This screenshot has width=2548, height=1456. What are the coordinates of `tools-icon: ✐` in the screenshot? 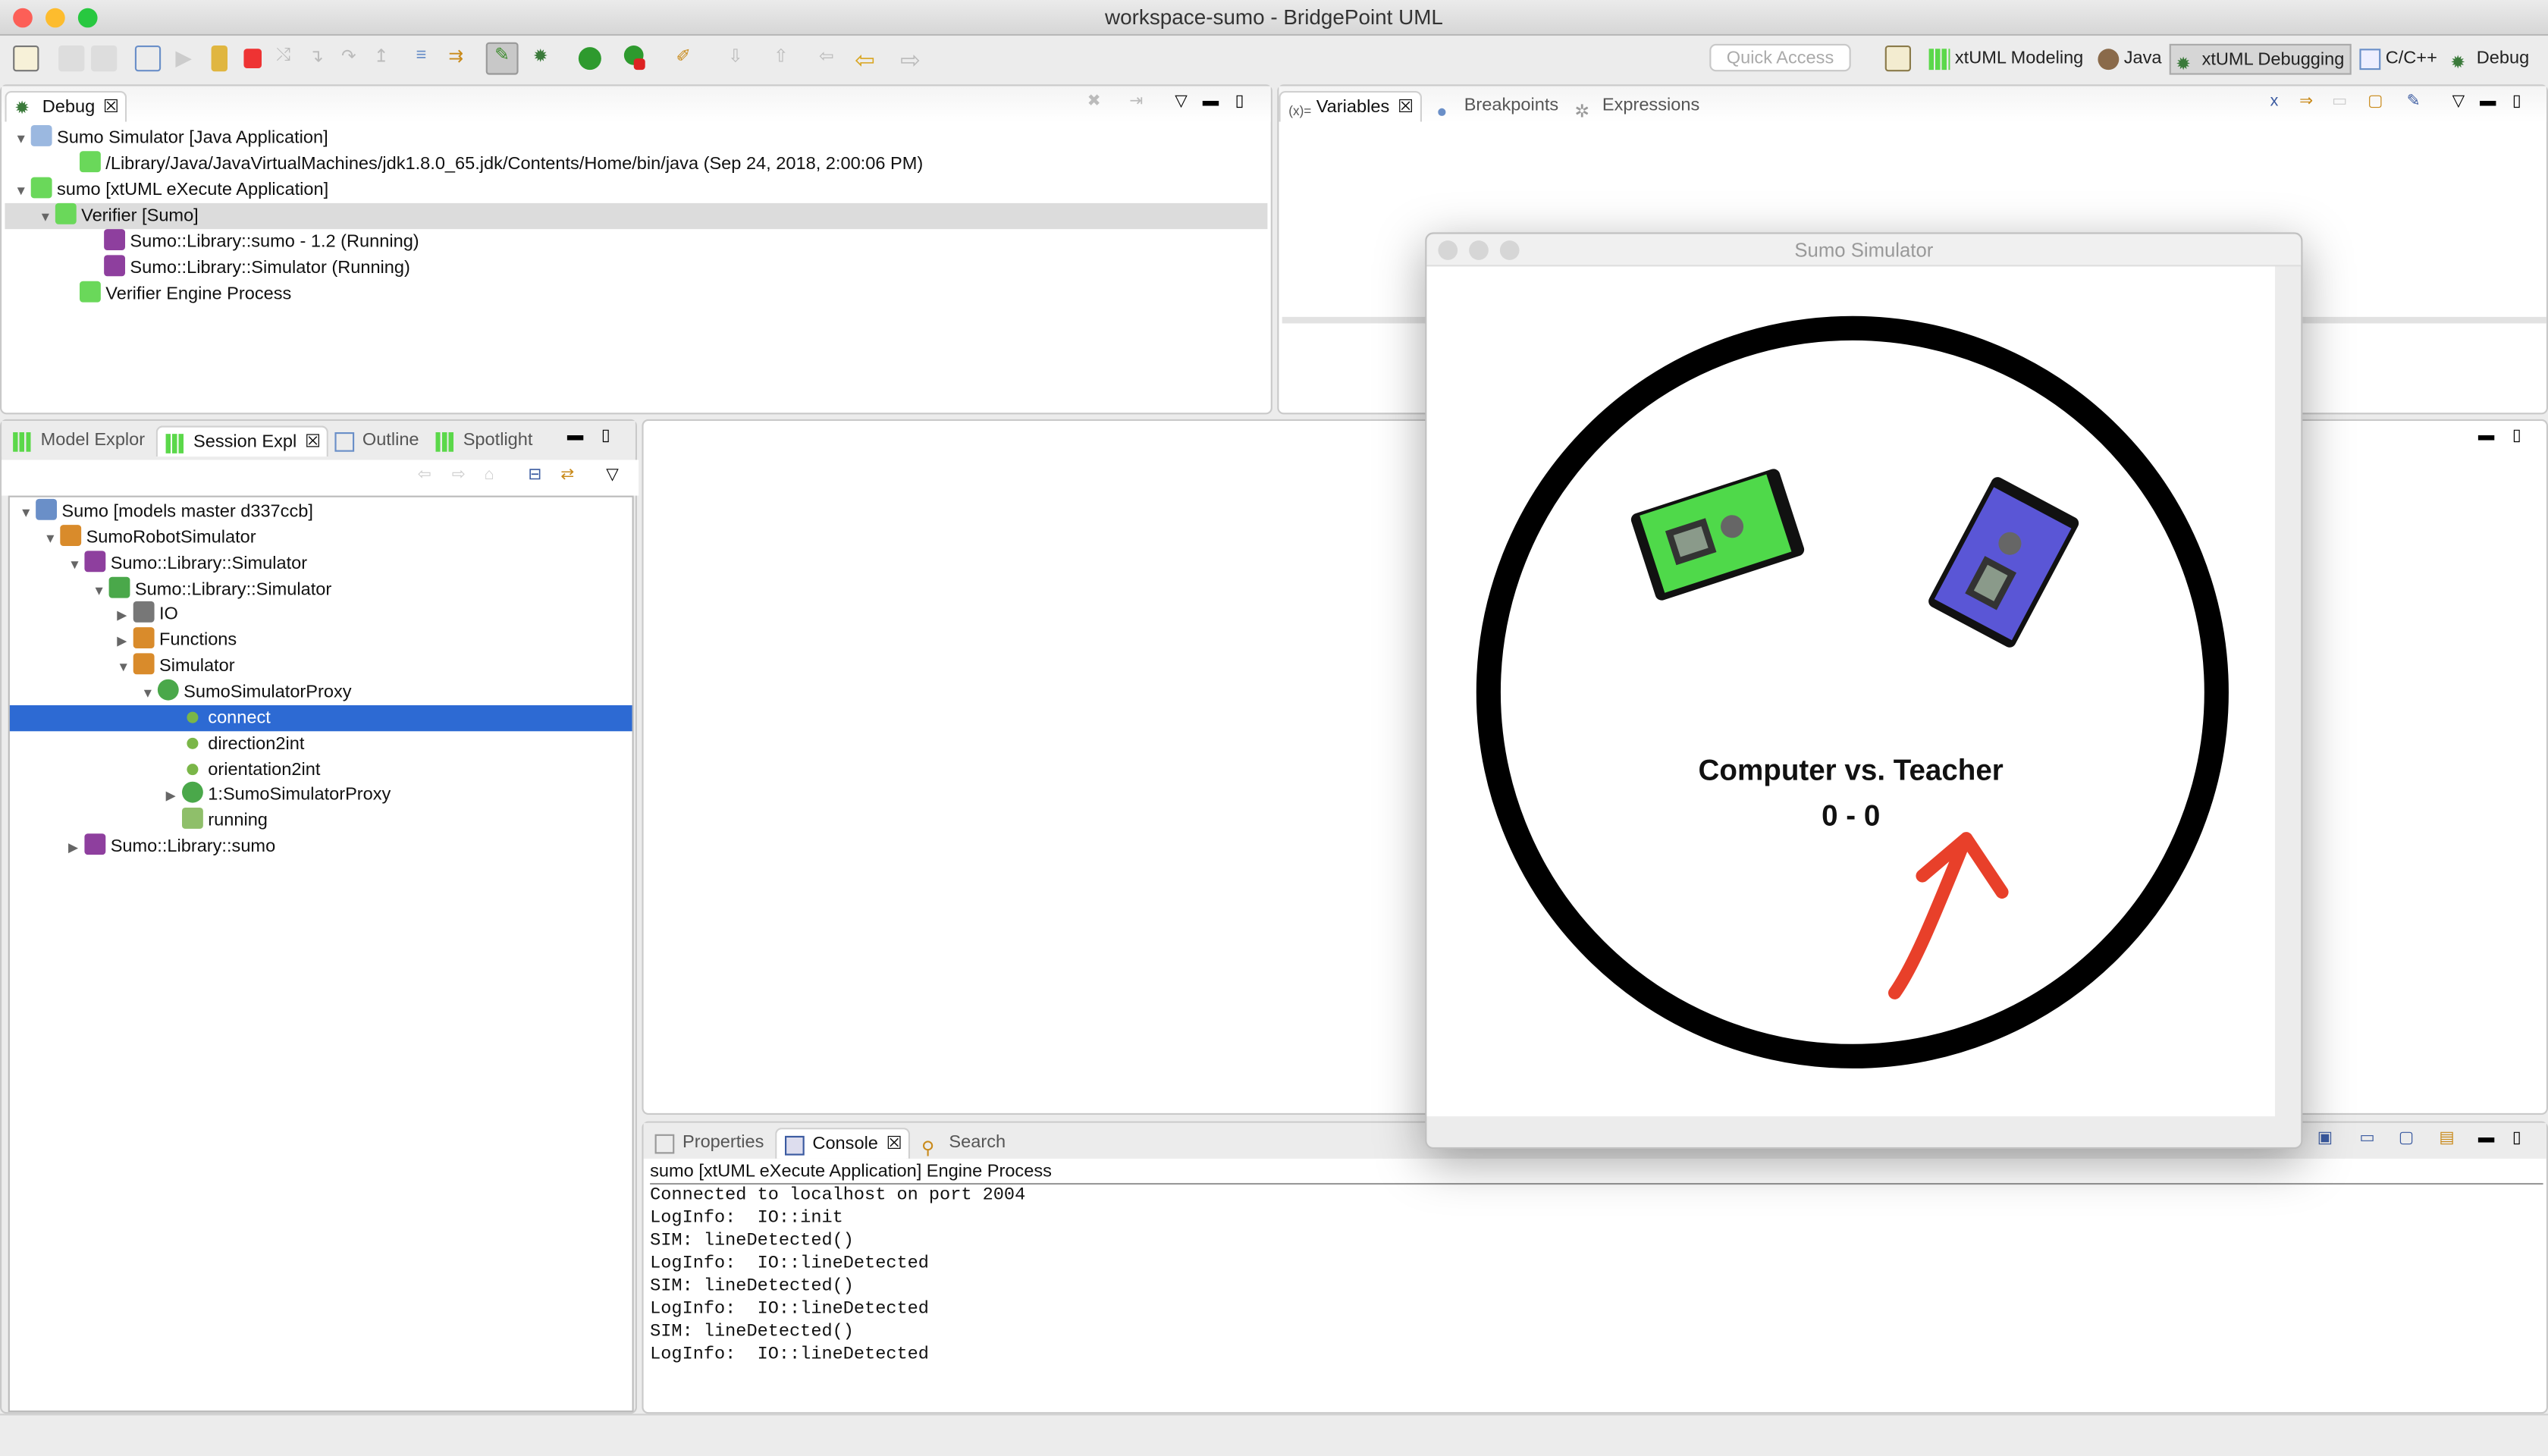 It's located at (688, 58).